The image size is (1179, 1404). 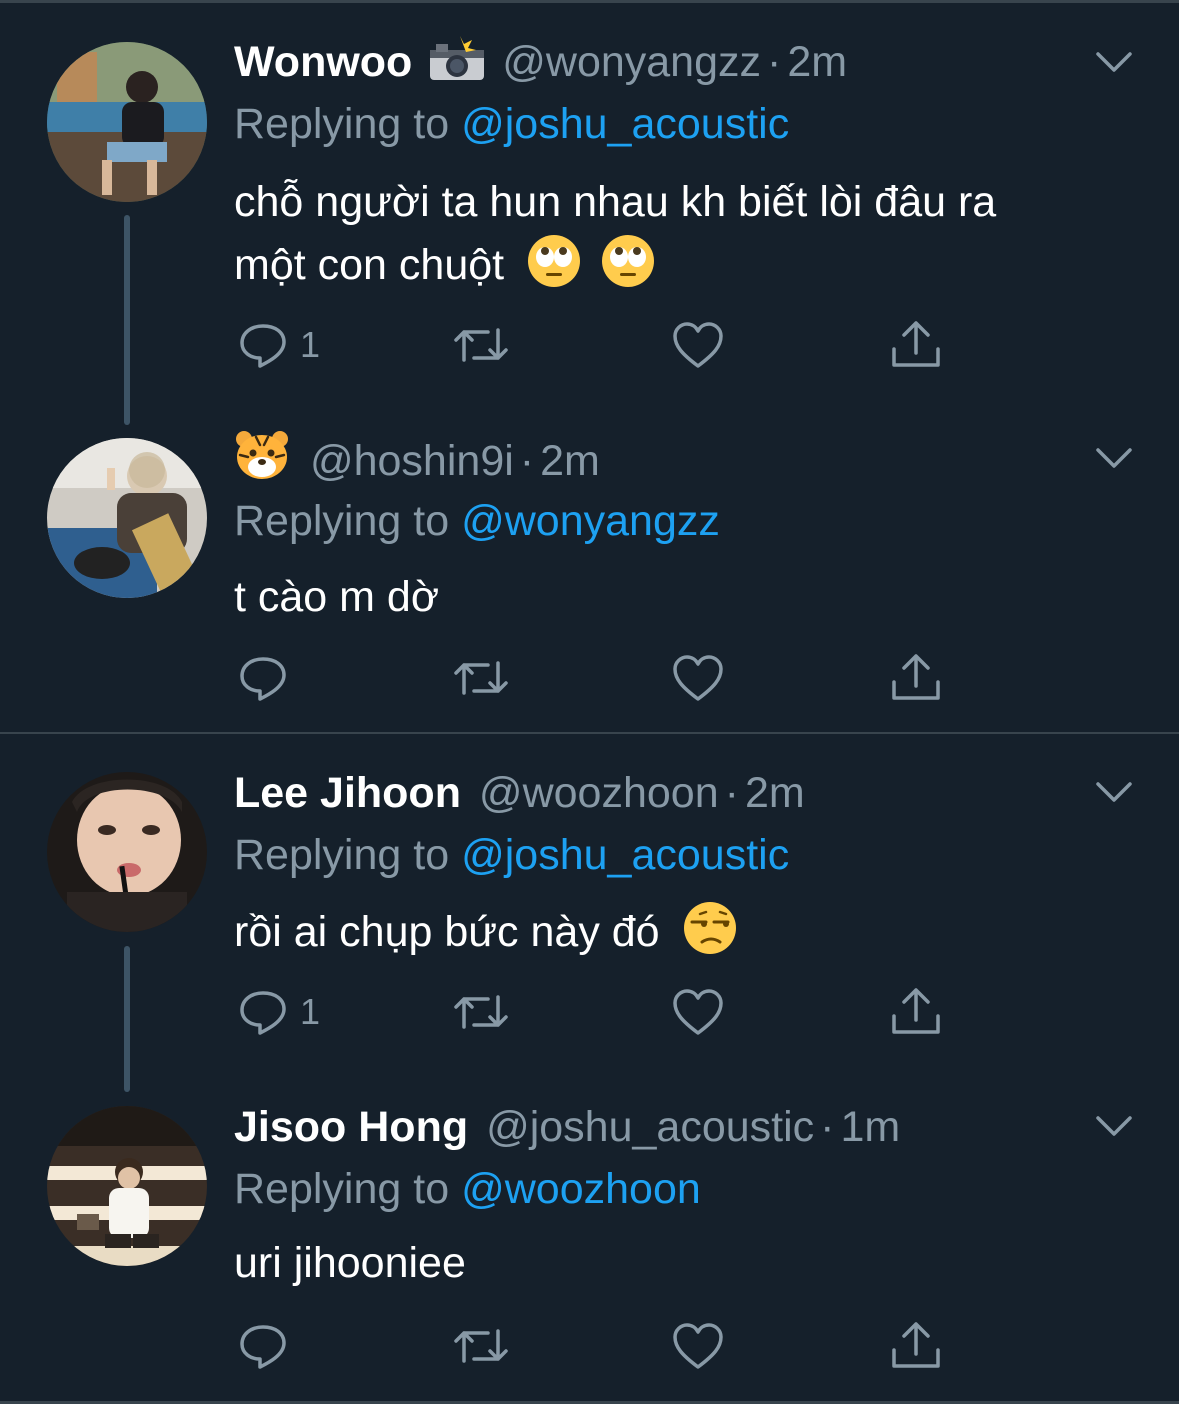 I want to click on tweet-text-line: rồi ai chụp bức này đó, so click(x=674, y=936).